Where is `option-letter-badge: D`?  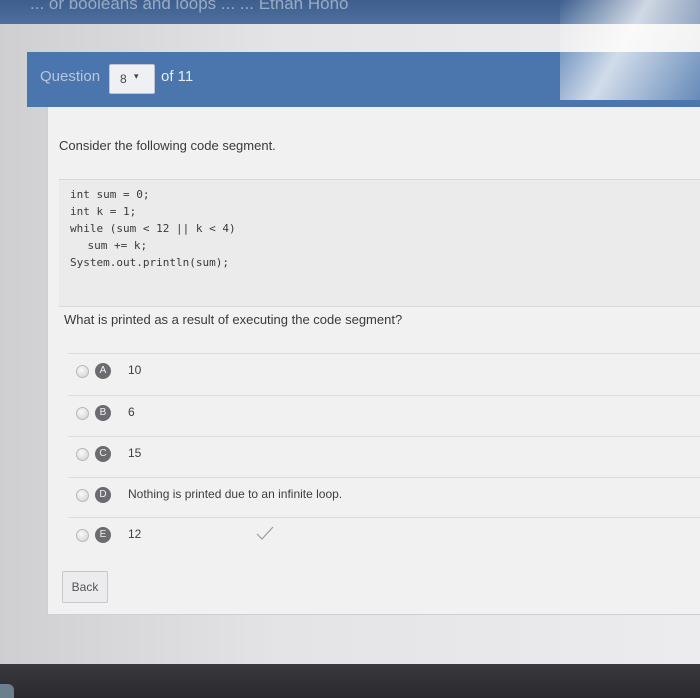
option-letter-badge: D is located at coordinates (103, 495).